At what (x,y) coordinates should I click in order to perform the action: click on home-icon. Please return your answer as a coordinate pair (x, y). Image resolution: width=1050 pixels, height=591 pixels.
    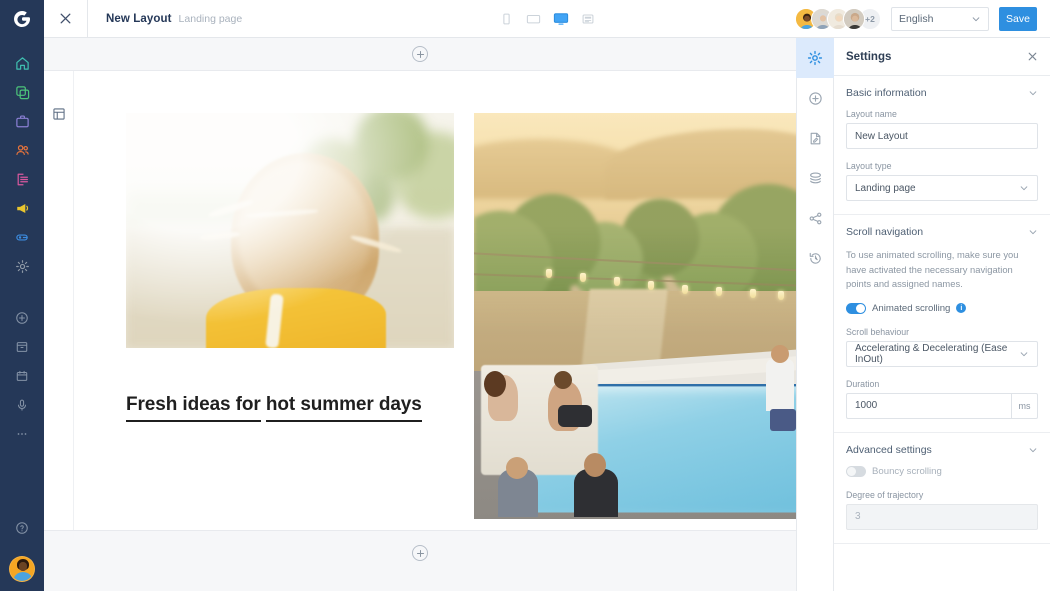
    Looking at the image, I should click on (22, 63).